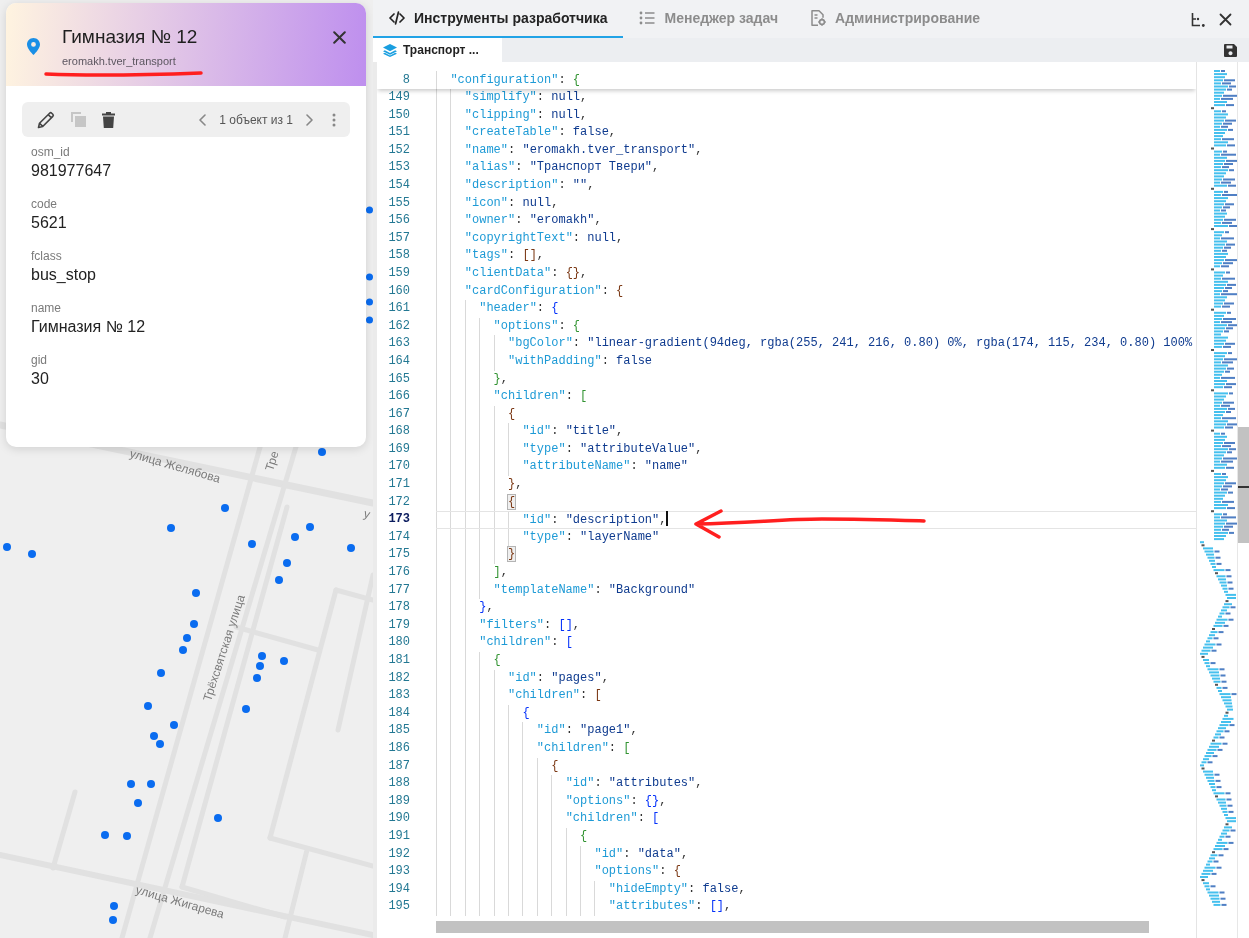 The image size is (1249, 938). I want to click on line-number: 189, so click(398, 801).